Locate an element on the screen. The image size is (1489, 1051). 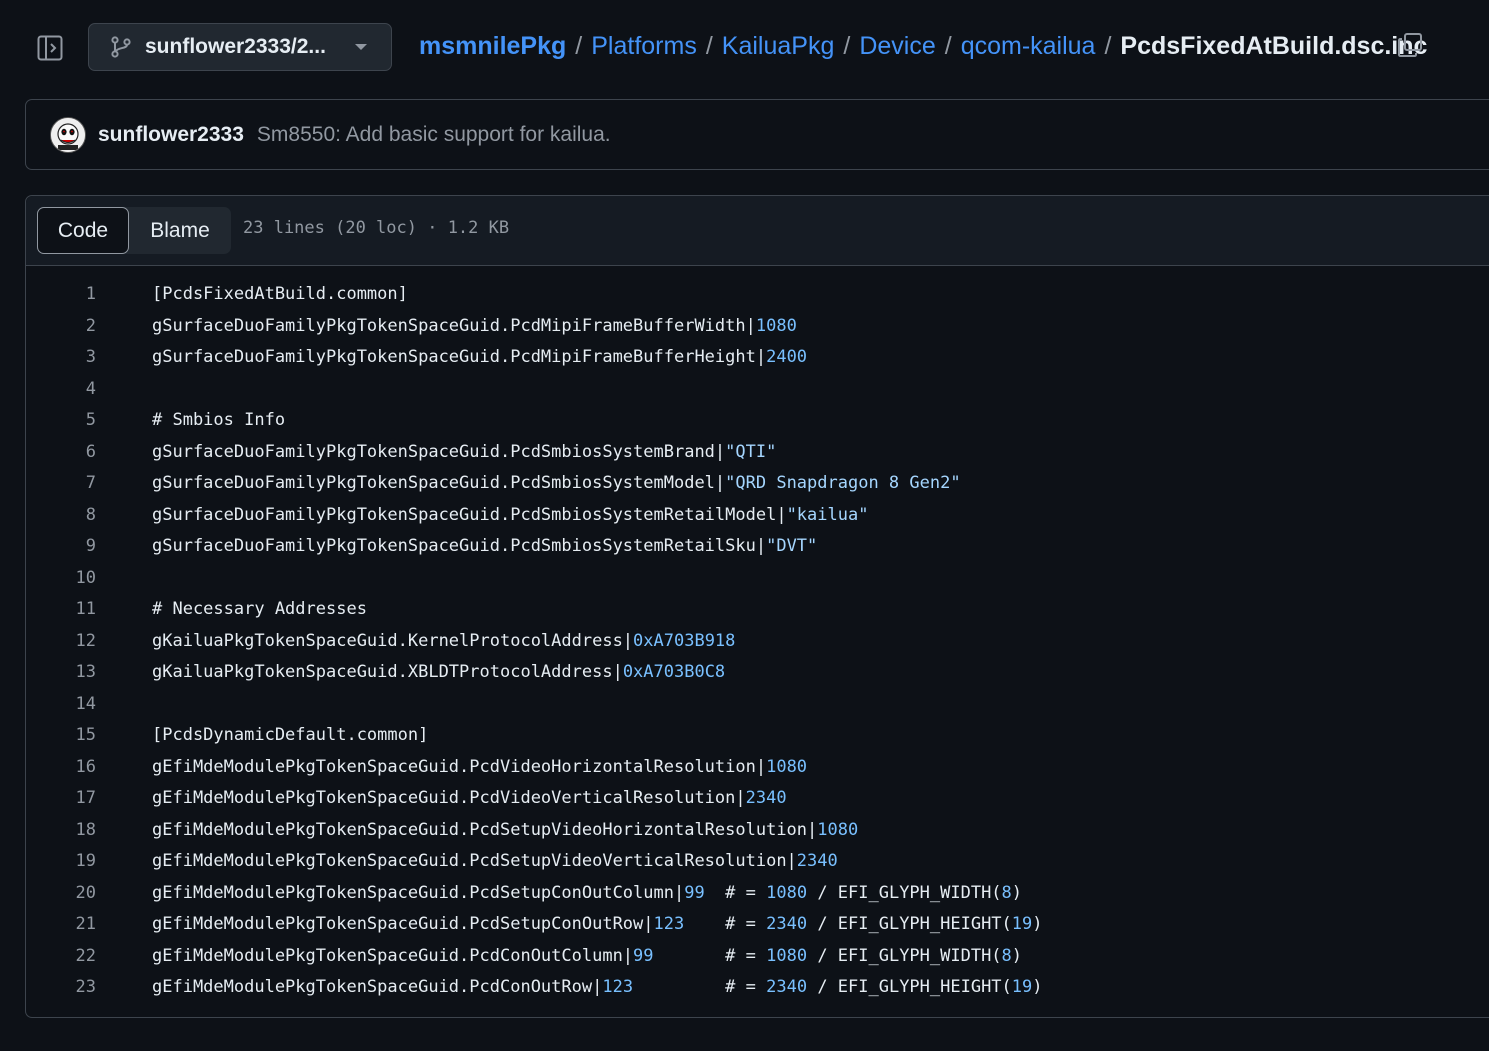
tab-code: Code is located at coordinates (83, 230).